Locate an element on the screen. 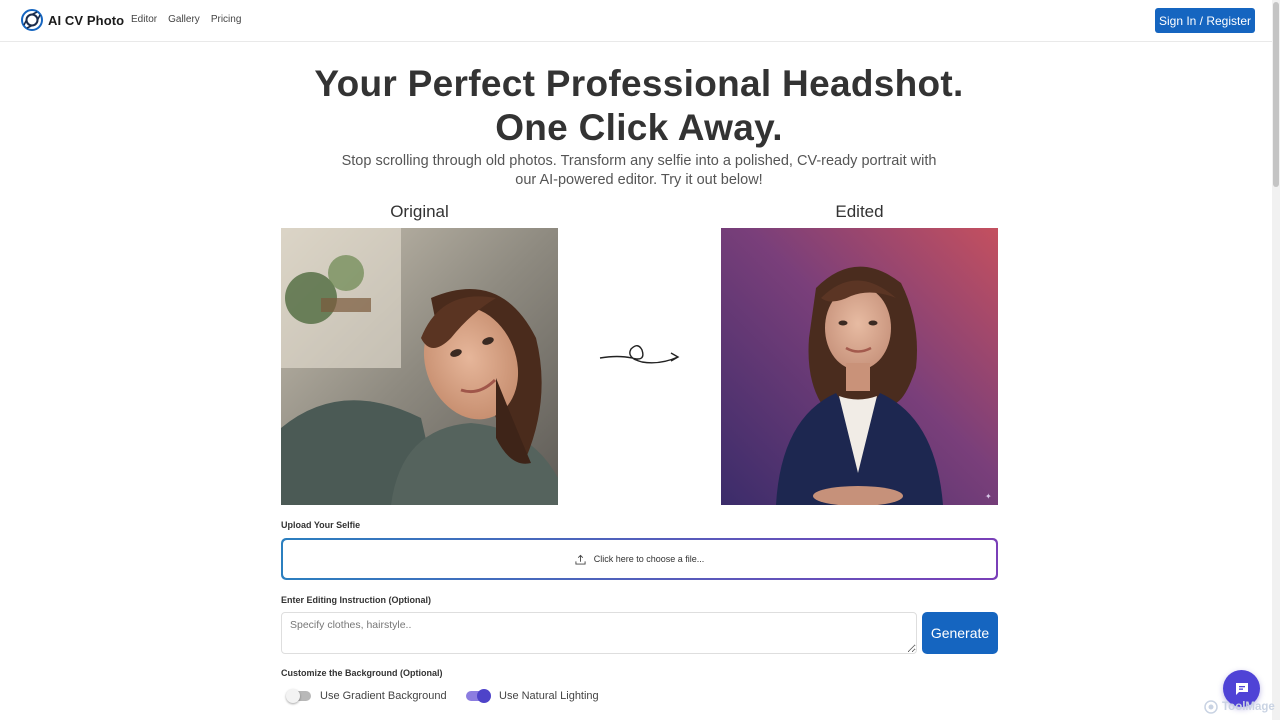 This screenshot has width=1280, height=720. sparkle-icon: ✦ is located at coordinates (988, 496).